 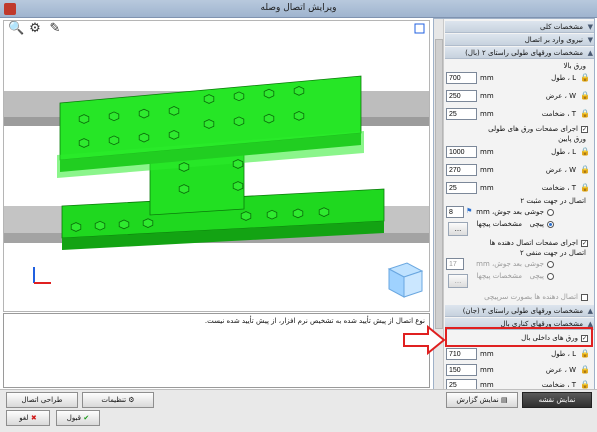 I want to click on red-arrow-icon, so click(x=424, y=340).